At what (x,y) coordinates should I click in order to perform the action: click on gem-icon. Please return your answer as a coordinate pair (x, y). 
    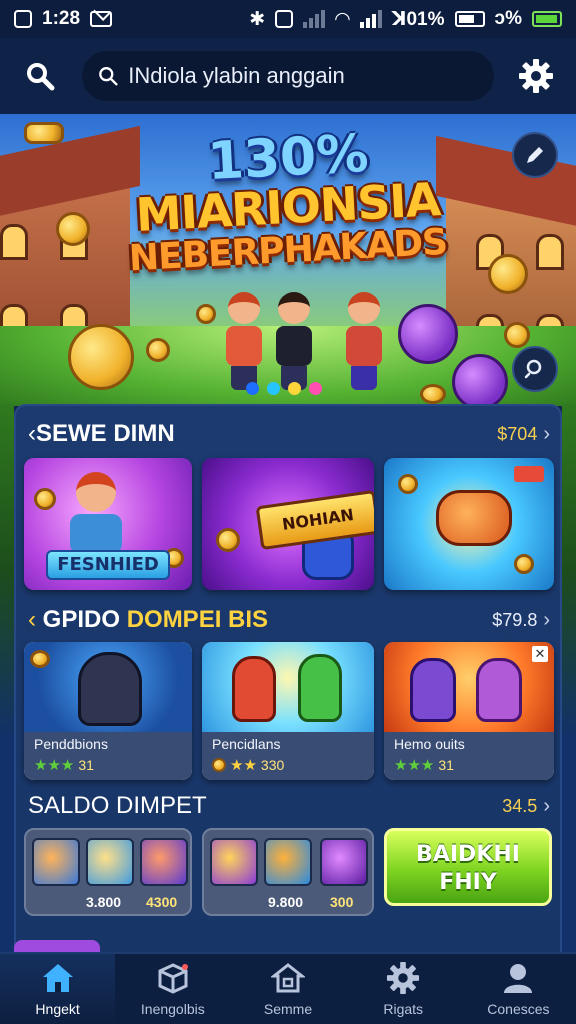
    Looking at the image, I should click on (480, 380).